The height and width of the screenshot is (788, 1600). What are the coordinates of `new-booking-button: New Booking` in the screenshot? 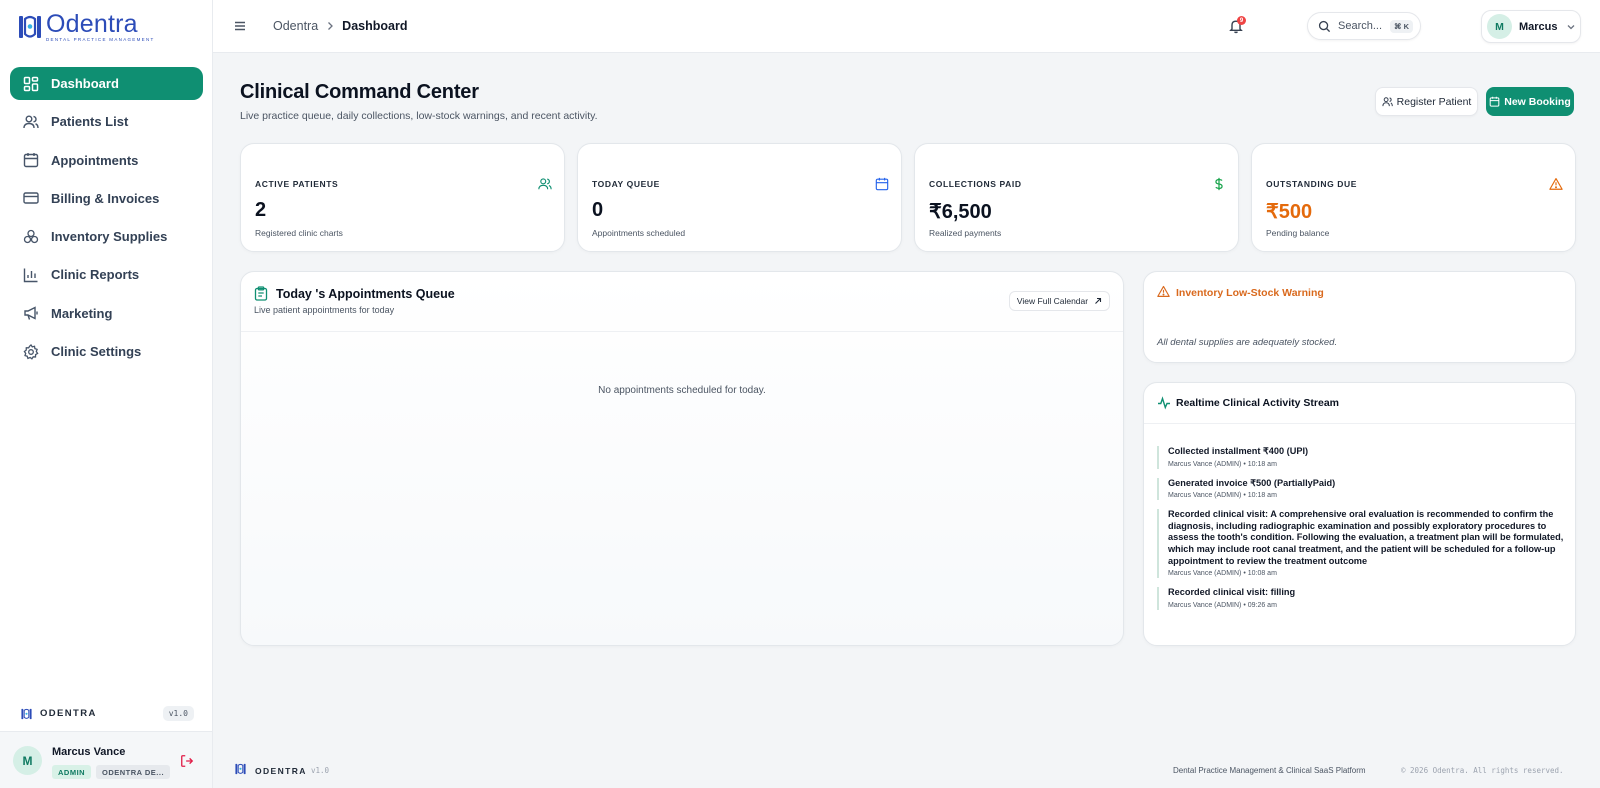 It's located at (1530, 101).